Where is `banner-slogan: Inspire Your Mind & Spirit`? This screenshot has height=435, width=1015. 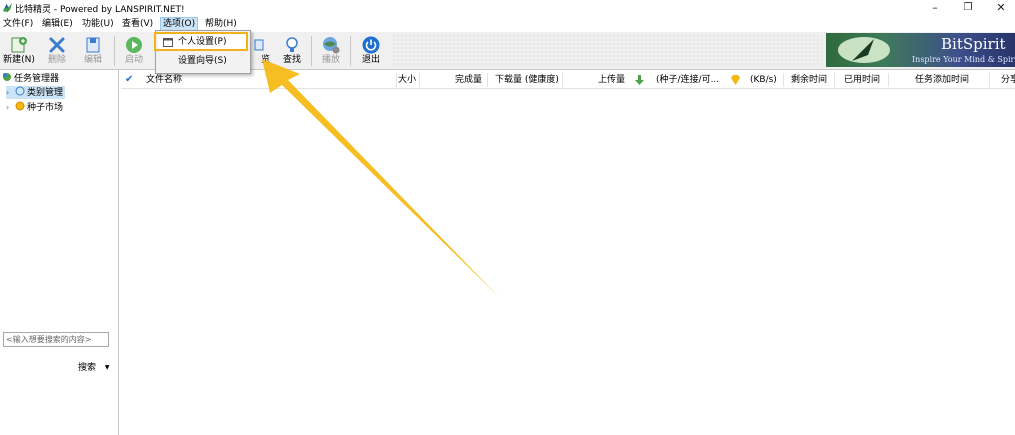 banner-slogan: Inspire Your Mind & Spirit is located at coordinates (963, 59).